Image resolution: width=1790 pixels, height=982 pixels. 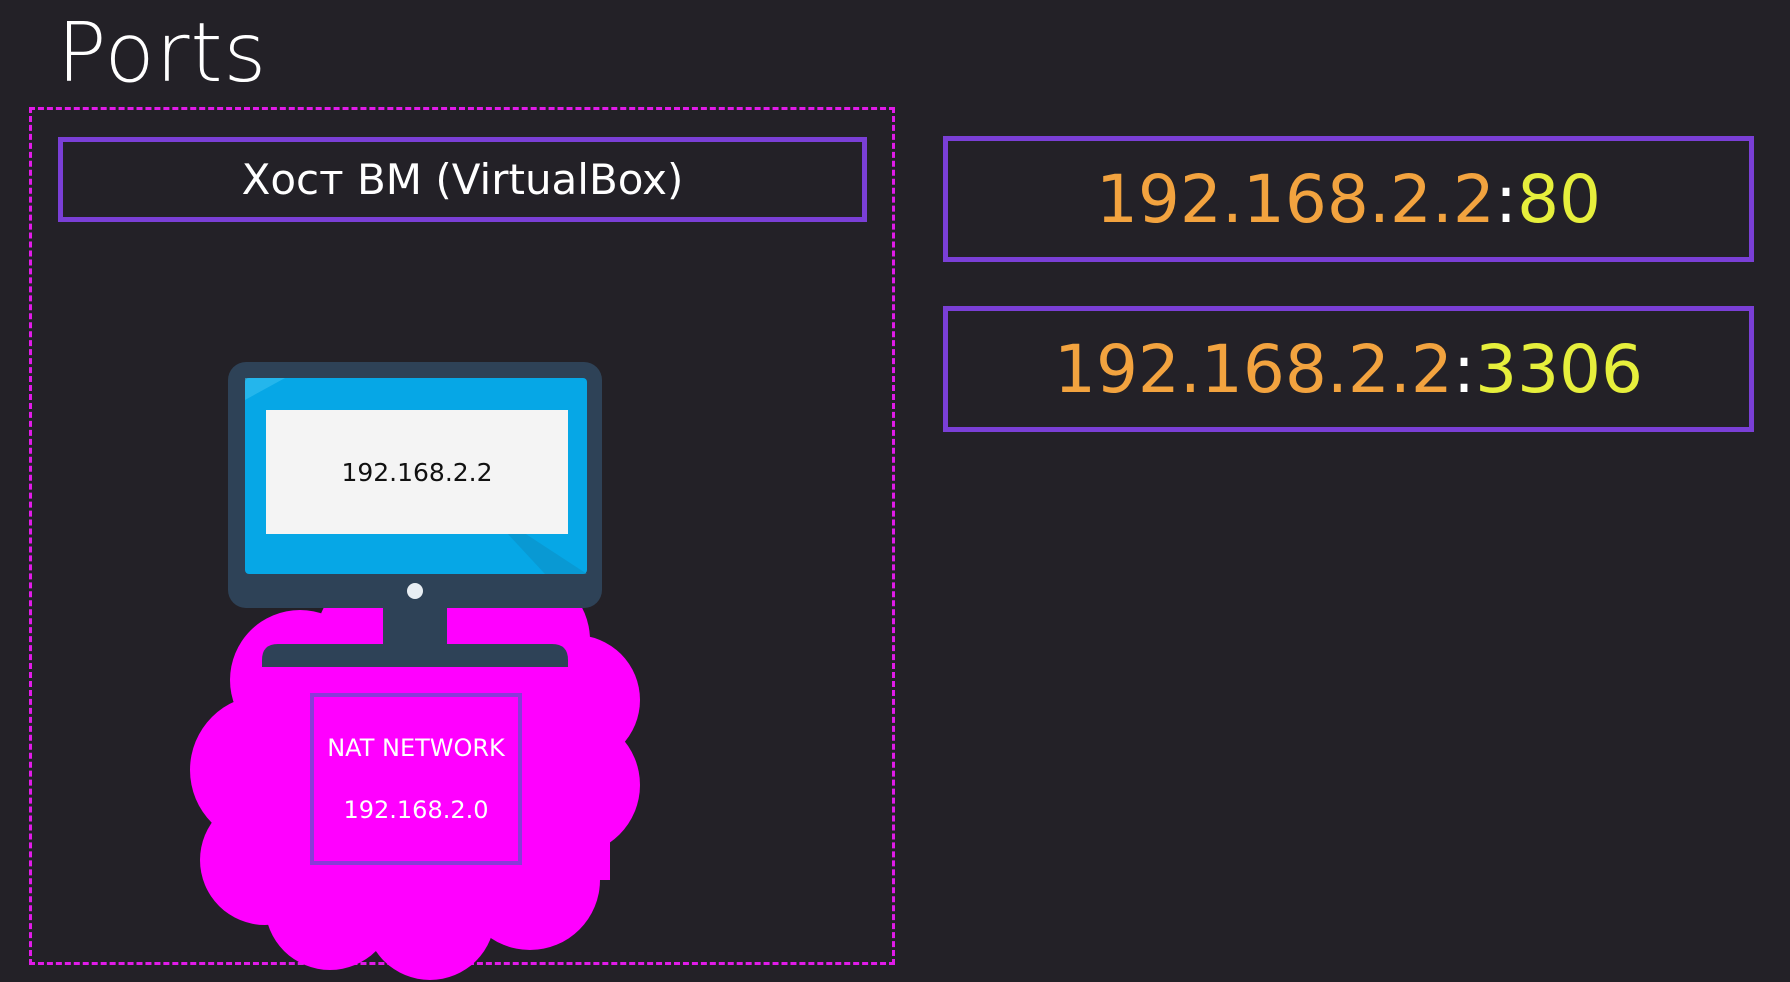 What do you see at coordinates (417, 472) in the screenshot?
I see `screen-ip-label: 192.168.2.2` at bounding box center [417, 472].